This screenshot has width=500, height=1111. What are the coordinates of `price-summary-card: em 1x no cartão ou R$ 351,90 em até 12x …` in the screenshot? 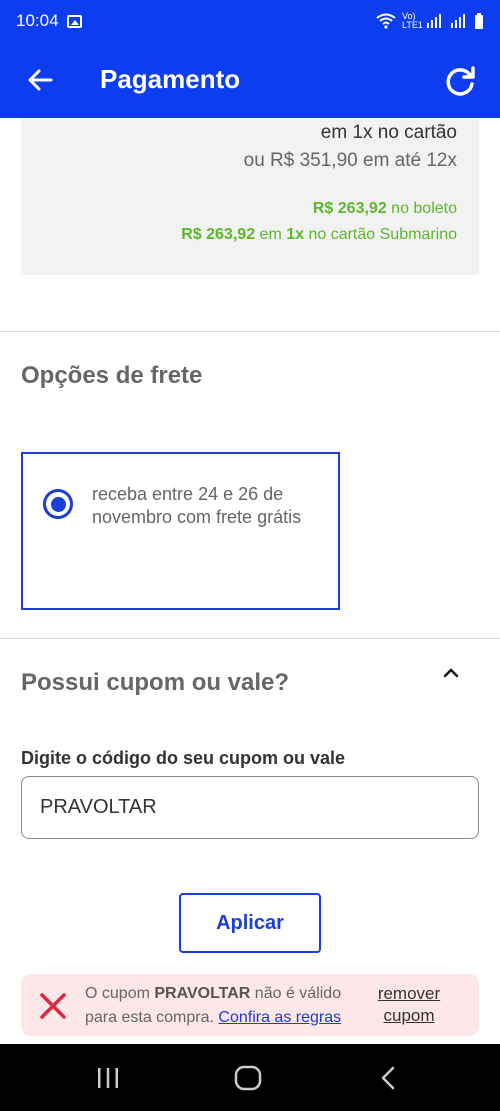 It's located at (250, 196).